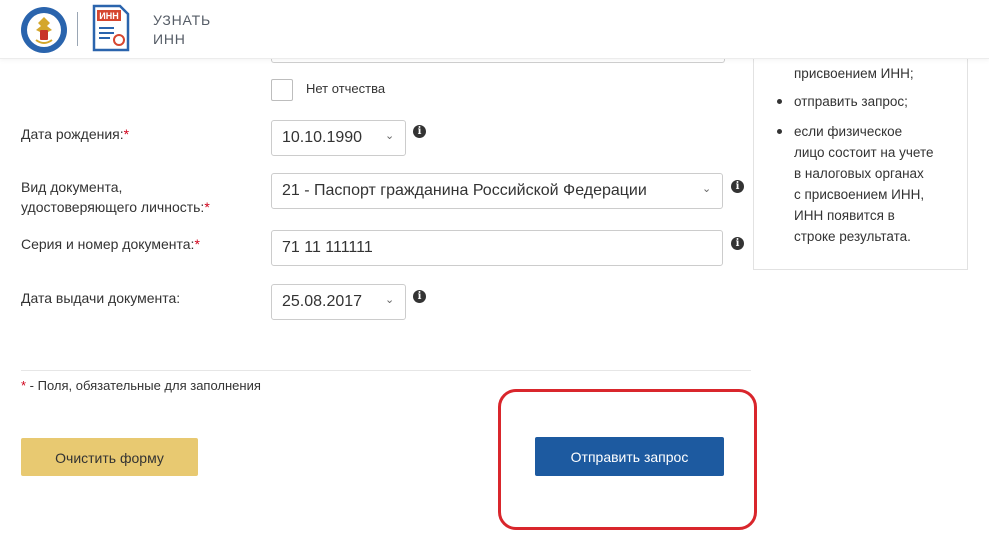  I want to click on inn-badge-text: ИНН, so click(108, 16).